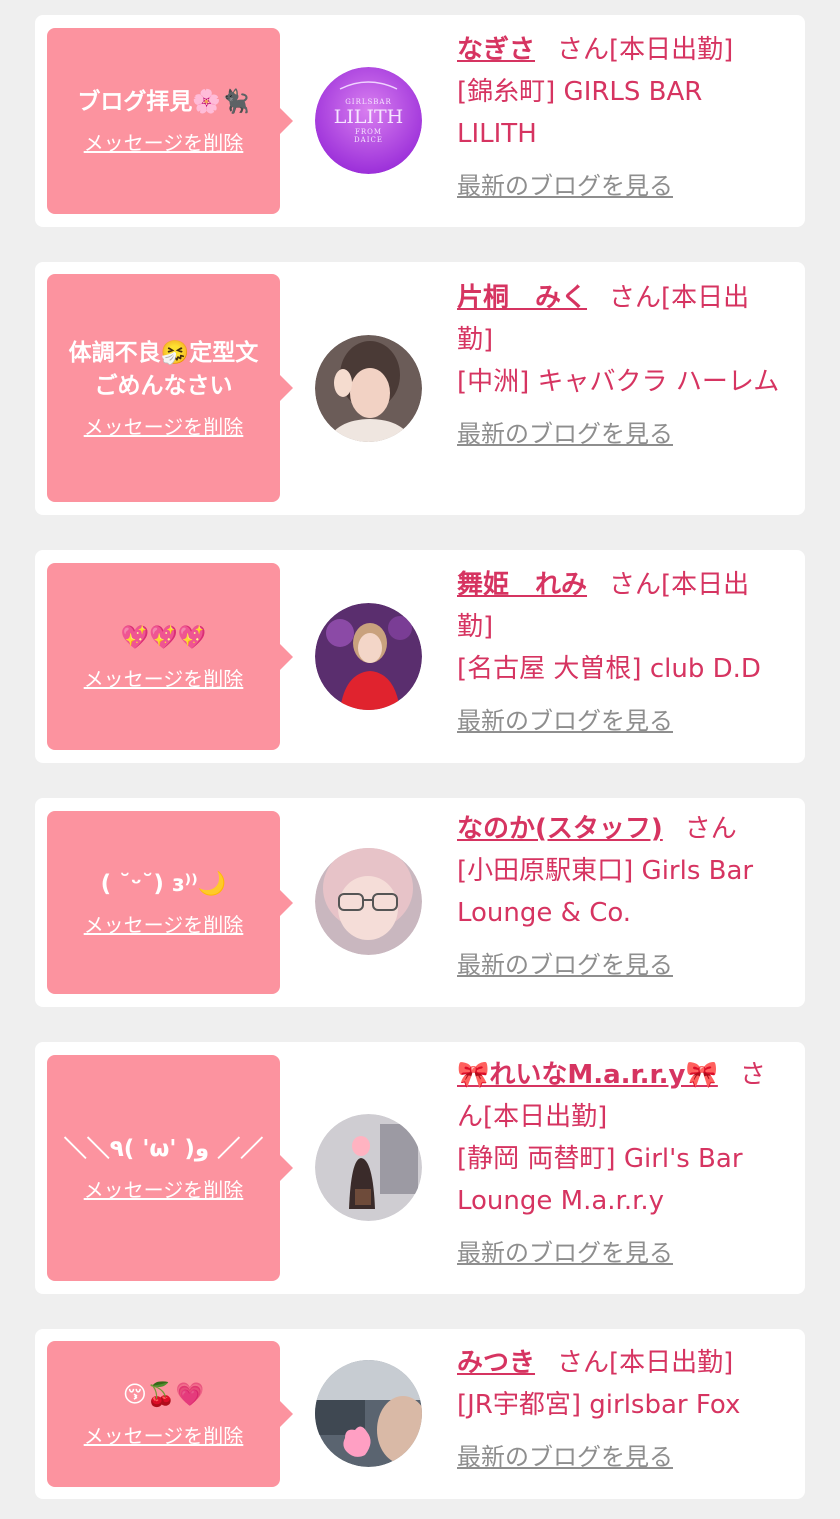  What do you see at coordinates (163, 102) in the screenshot?
I see `message-text: ブログ拝見🌸🐈‍⬛` at bounding box center [163, 102].